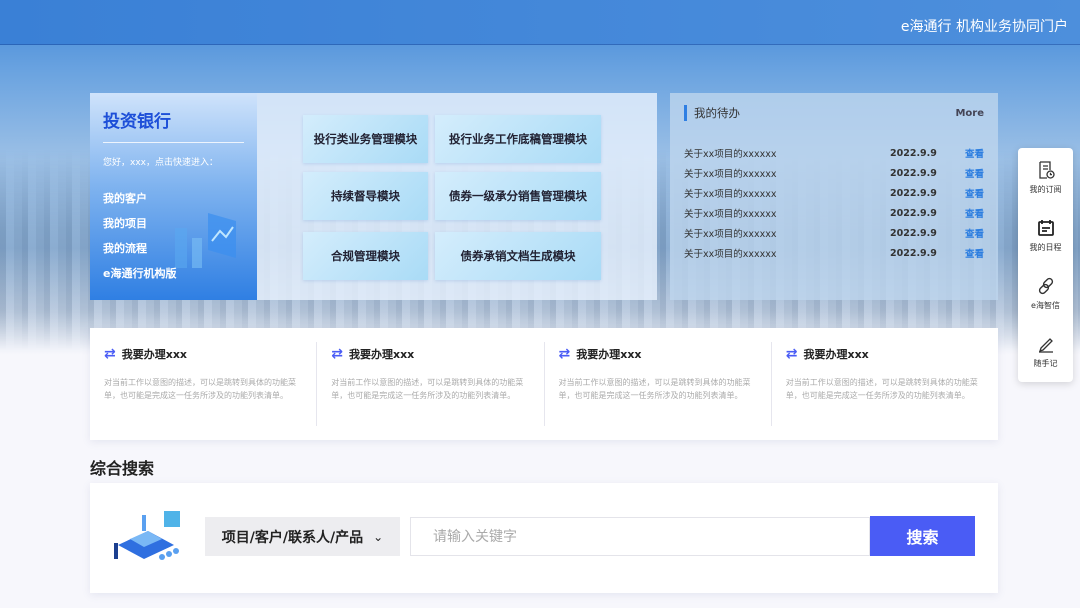 This screenshot has width=1080, height=608. What do you see at coordinates (712, 113) in the screenshot?
I see `todo-title: 我的待办` at bounding box center [712, 113].